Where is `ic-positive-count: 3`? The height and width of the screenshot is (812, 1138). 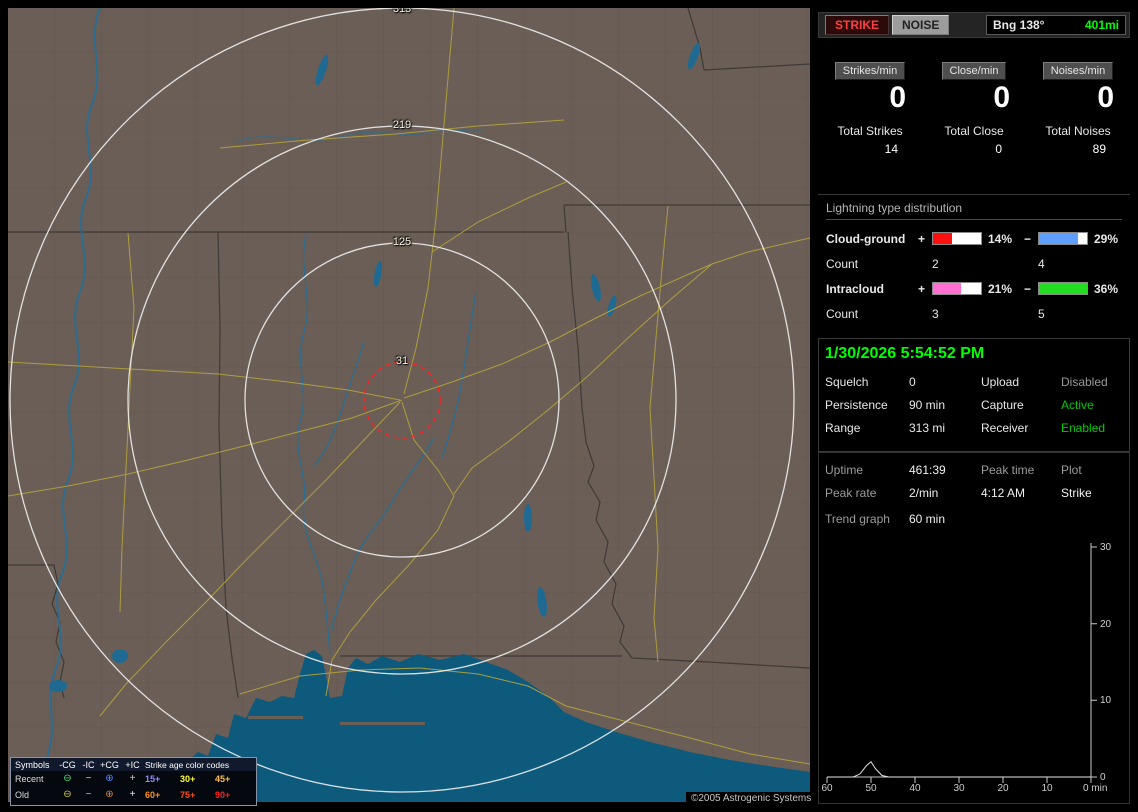
ic-positive-count: 3 is located at coordinates (935, 313).